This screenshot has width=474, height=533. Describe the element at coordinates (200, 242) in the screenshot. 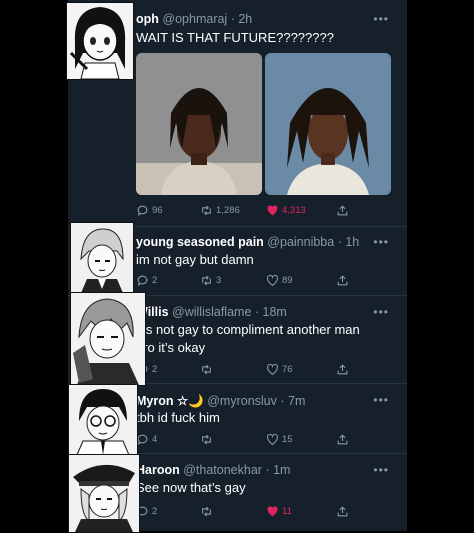

I see `display-name: young seasoned pain` at that location.